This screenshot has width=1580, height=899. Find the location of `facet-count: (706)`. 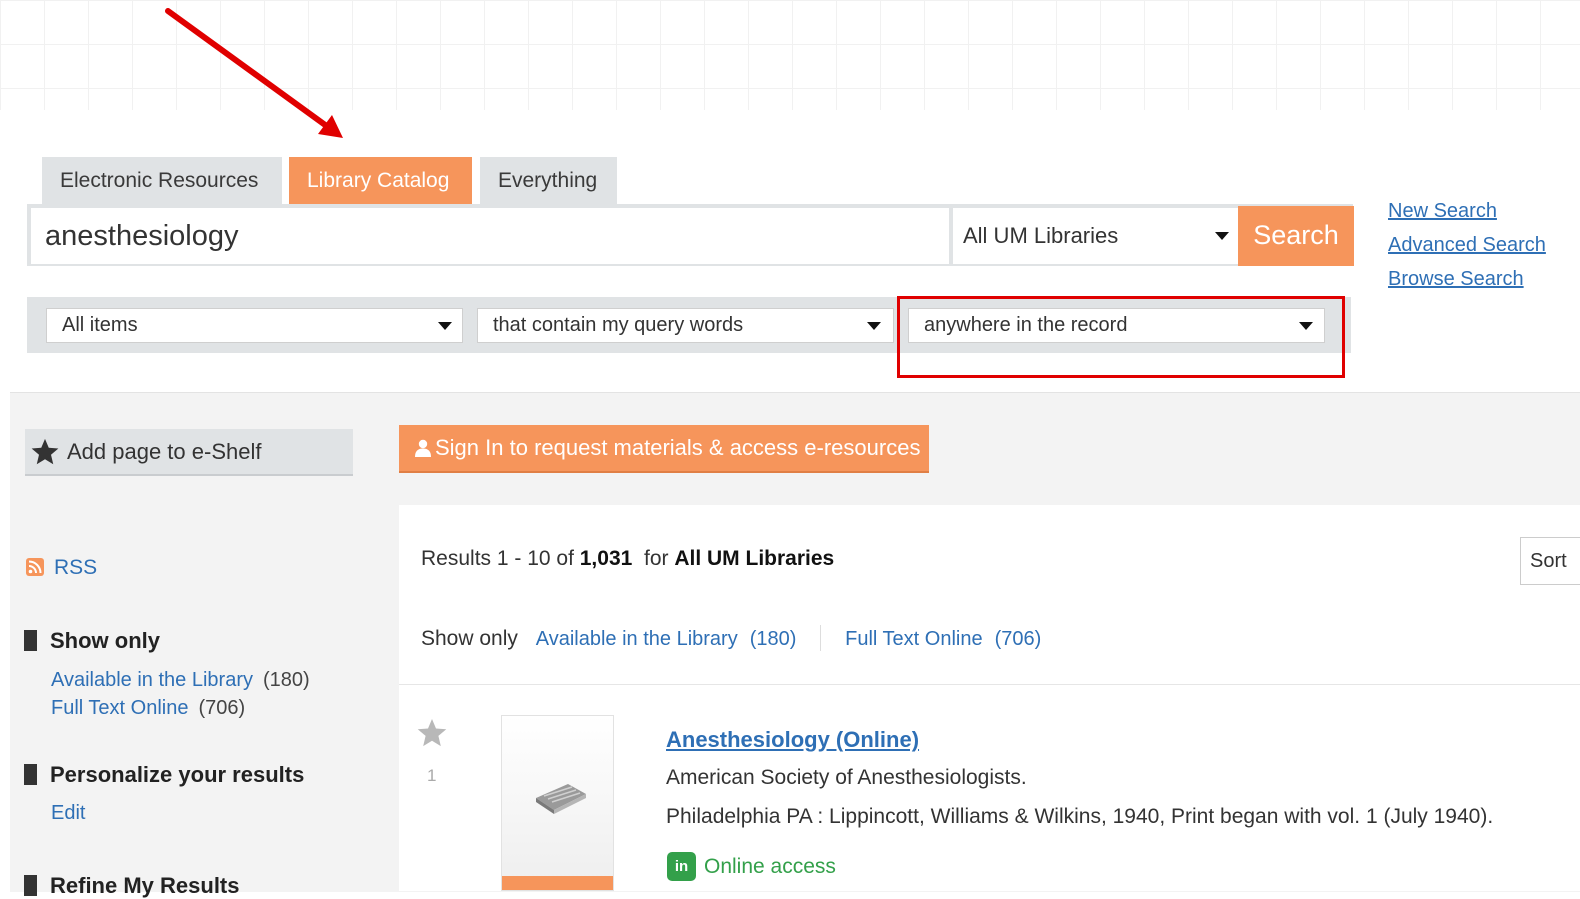

facet-count: (706) is located at coordinates (222, 708).